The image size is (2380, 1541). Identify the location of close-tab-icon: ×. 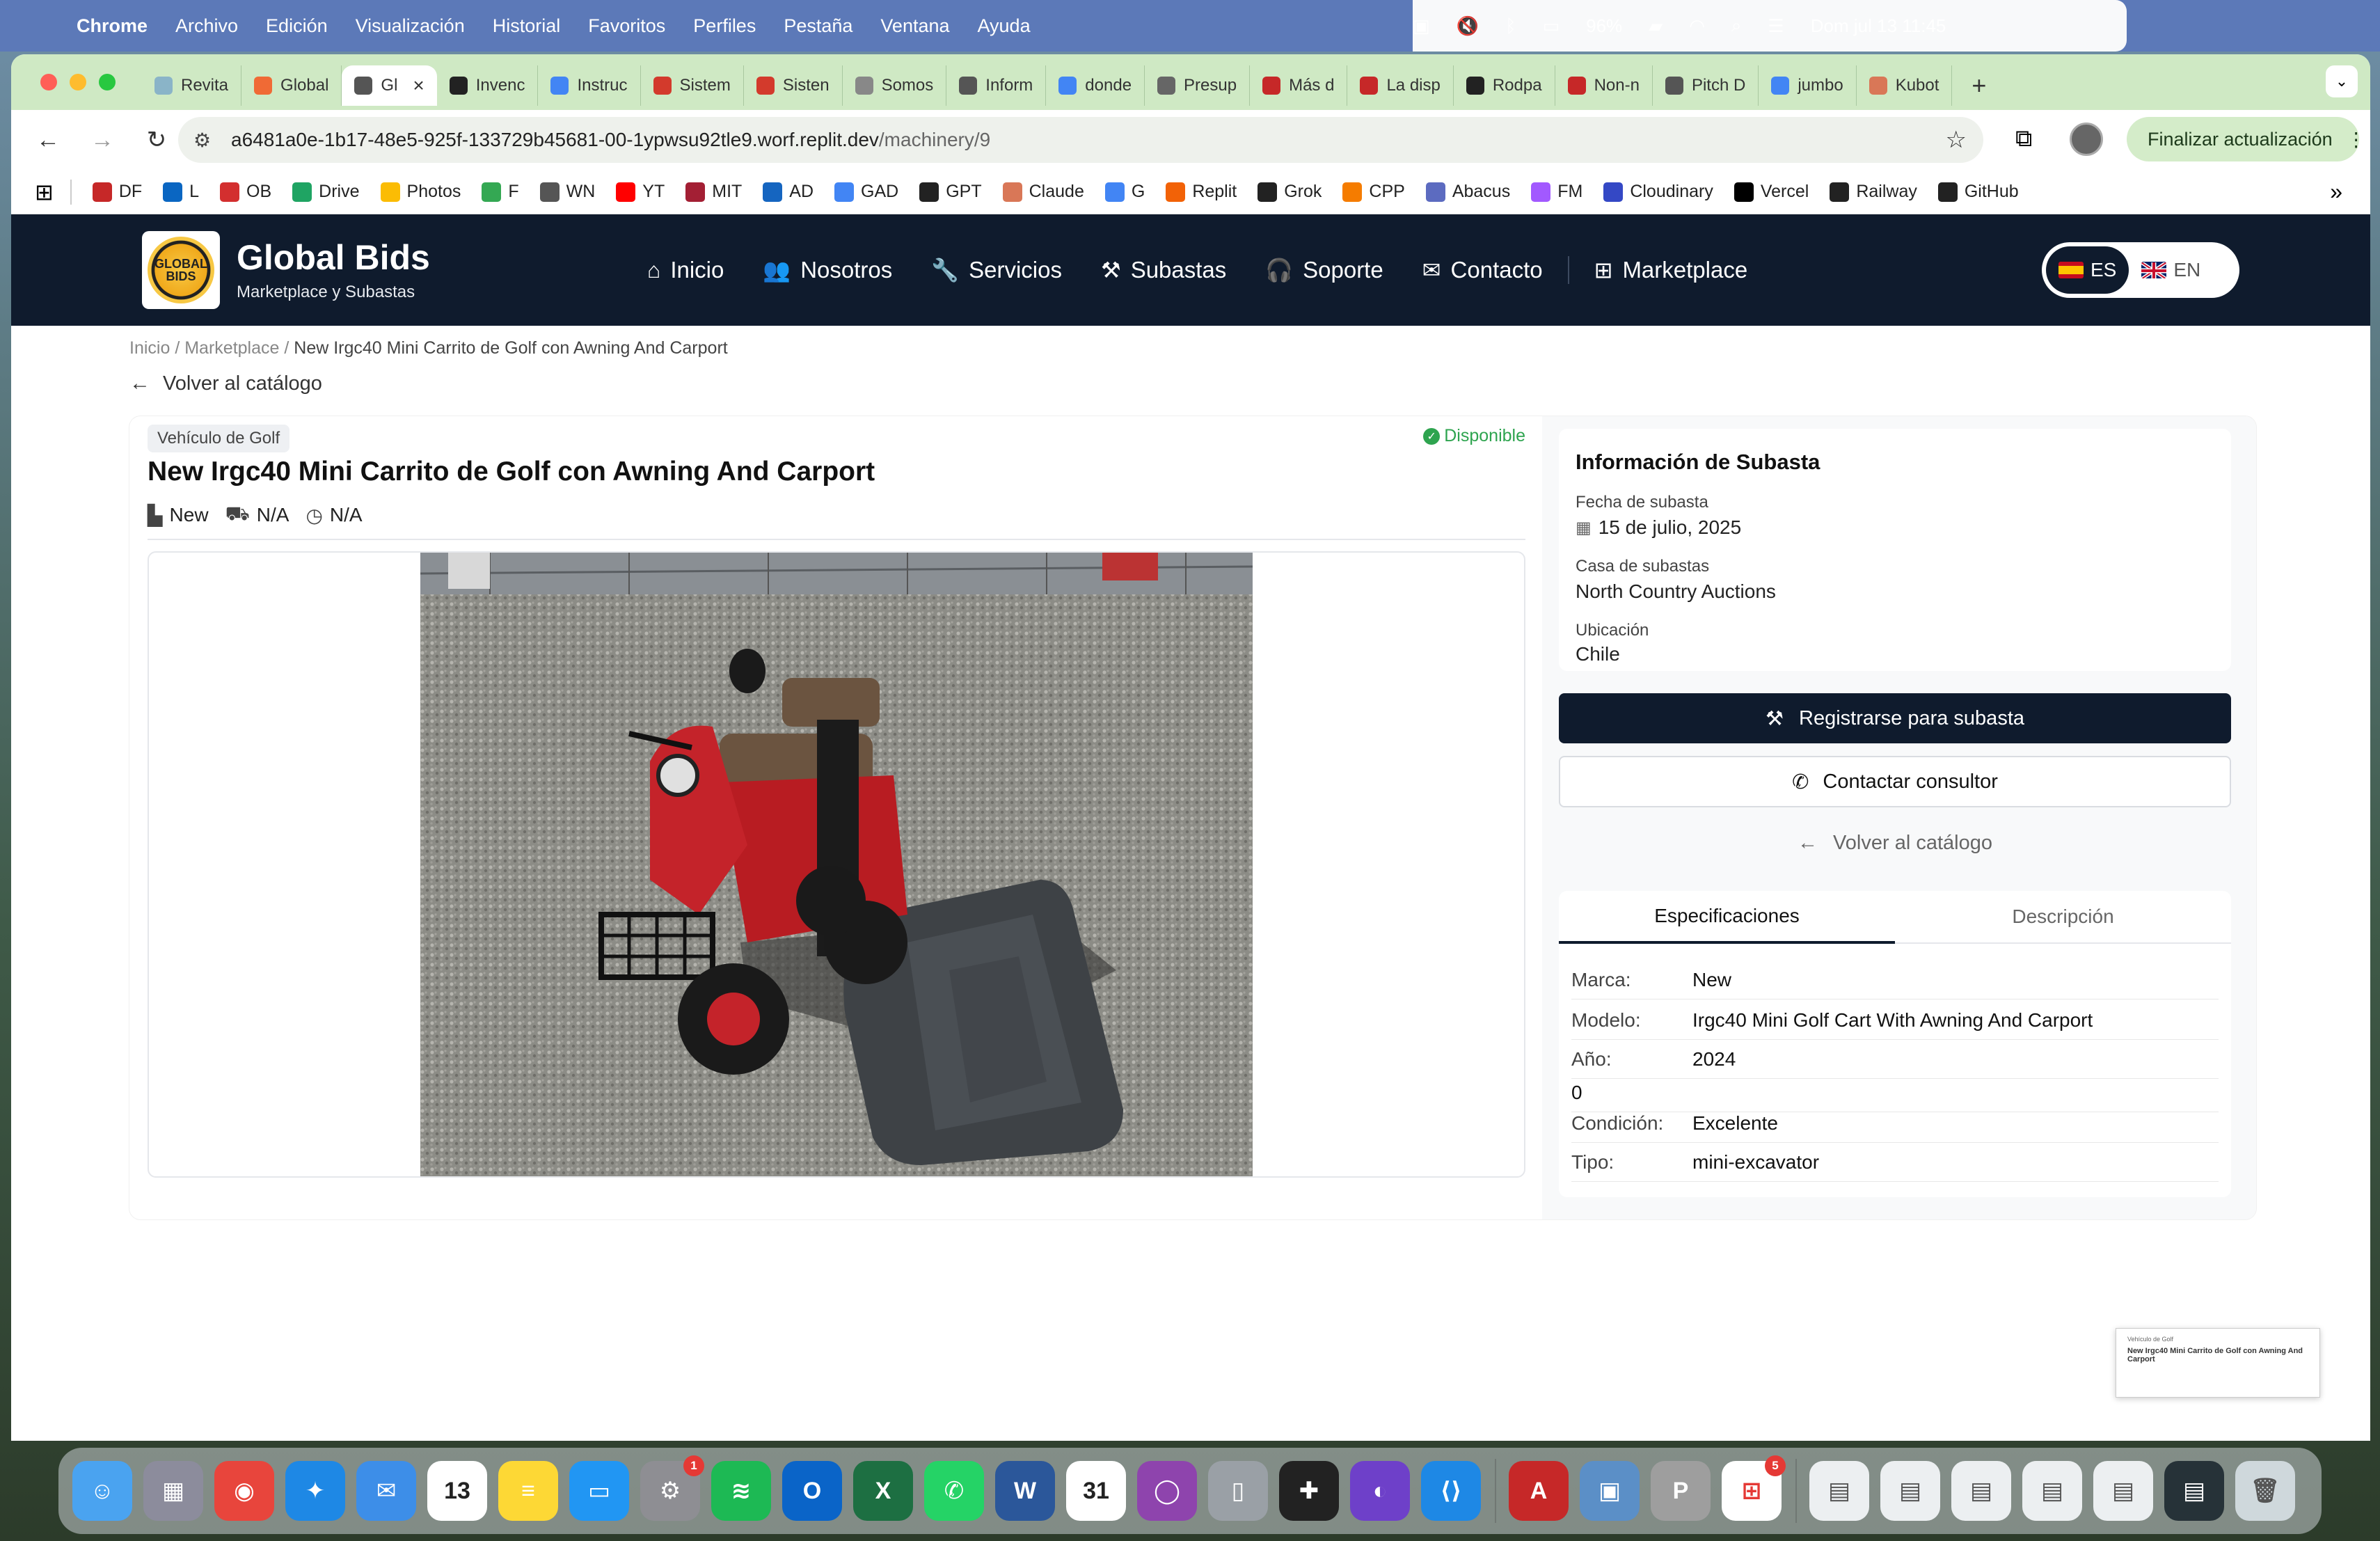
(418, 85).